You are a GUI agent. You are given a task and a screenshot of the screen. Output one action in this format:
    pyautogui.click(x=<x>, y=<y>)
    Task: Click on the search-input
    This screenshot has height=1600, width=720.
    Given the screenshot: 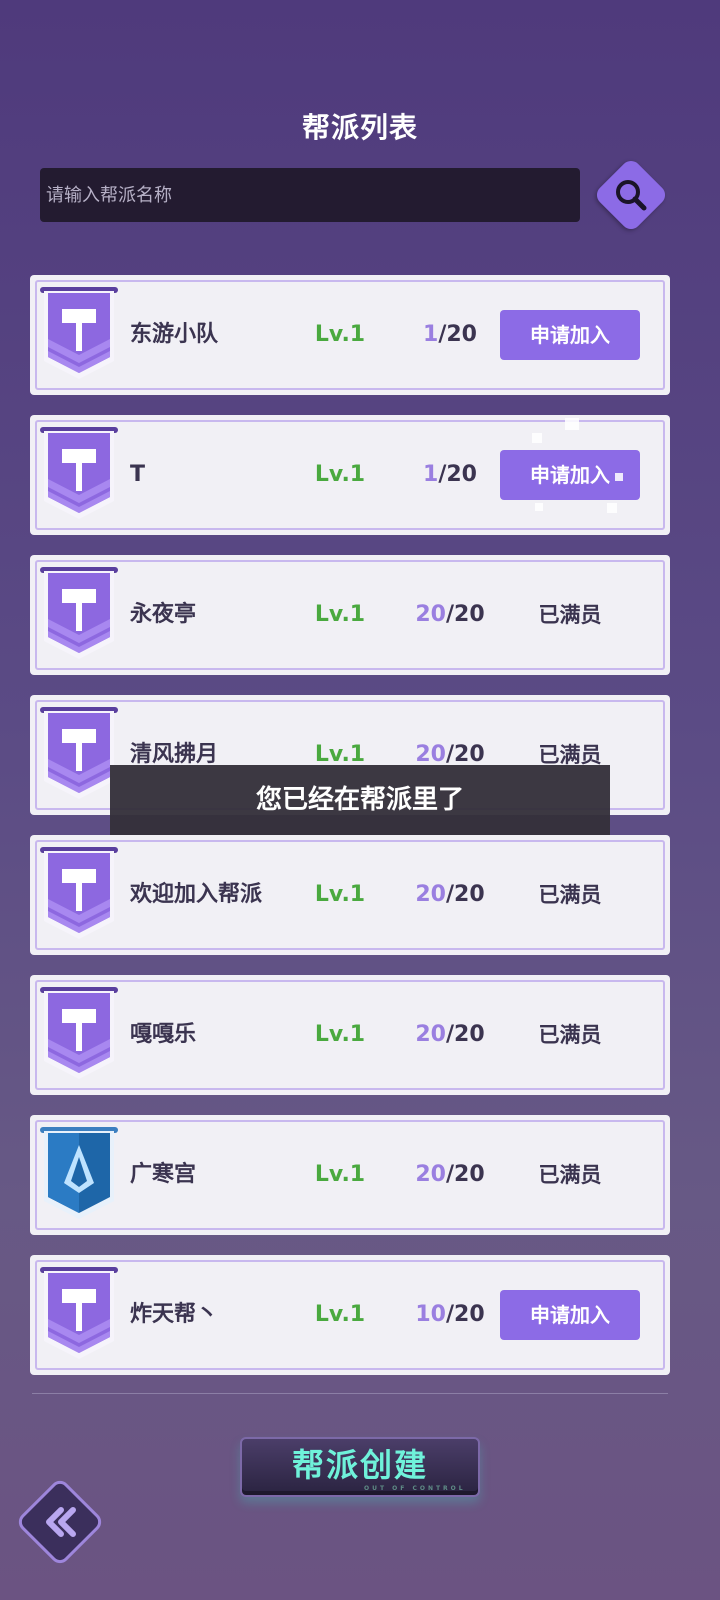 What is the action you would take?
    pyautogui.click(x=310, y=195)
    